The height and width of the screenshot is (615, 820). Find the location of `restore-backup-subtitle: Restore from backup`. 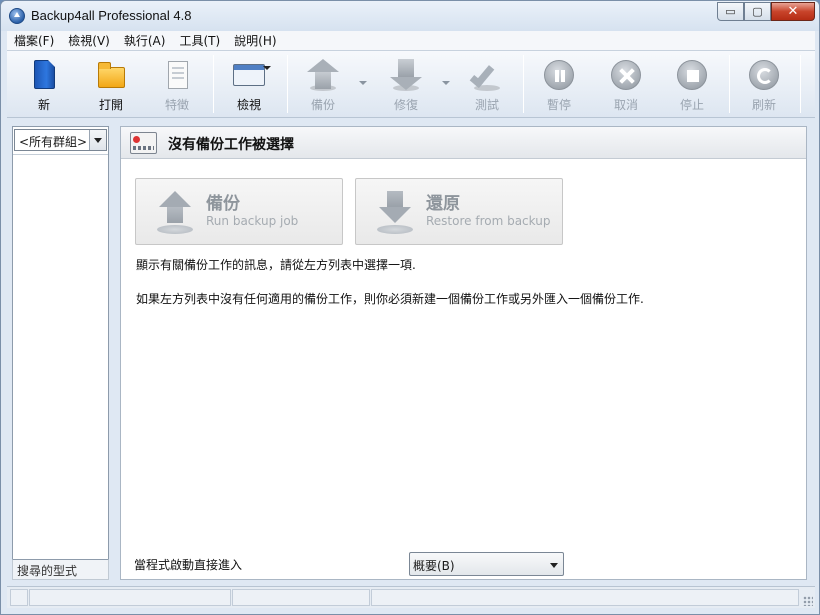

restore-backup-subtitle: Restore from backup is located at coordinates (488, 221).